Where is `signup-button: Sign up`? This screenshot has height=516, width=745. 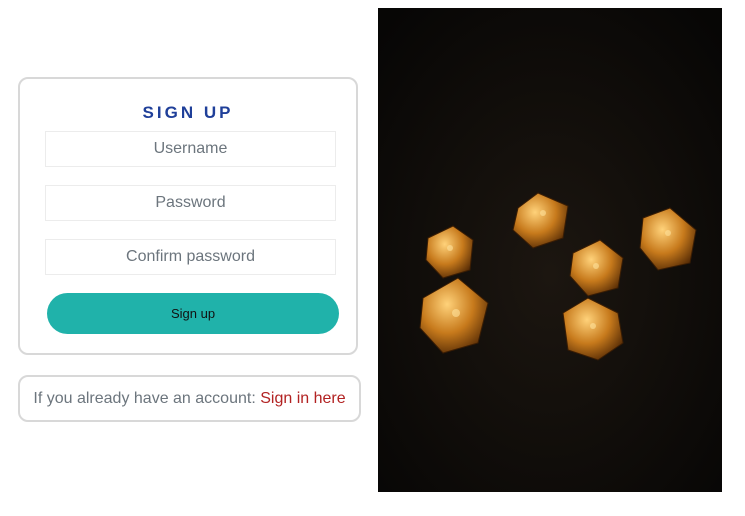
signup-button: Sign up is located at coordinates (193, 313).